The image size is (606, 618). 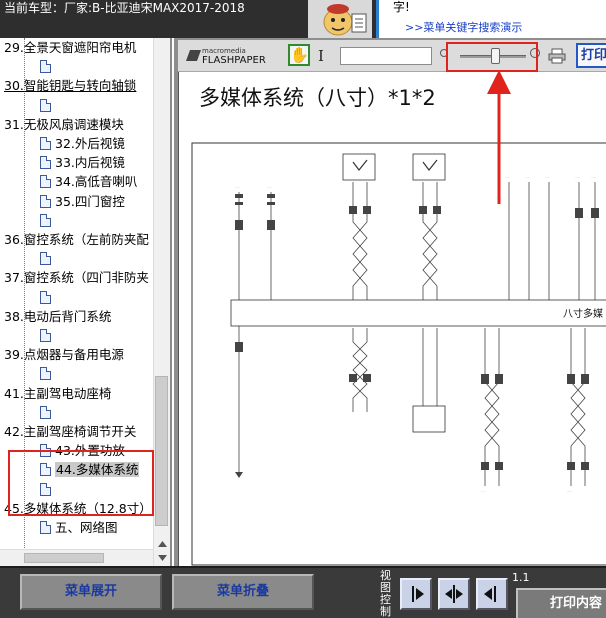 I want to click on print-button: 打印, so click(x=591, y=55).